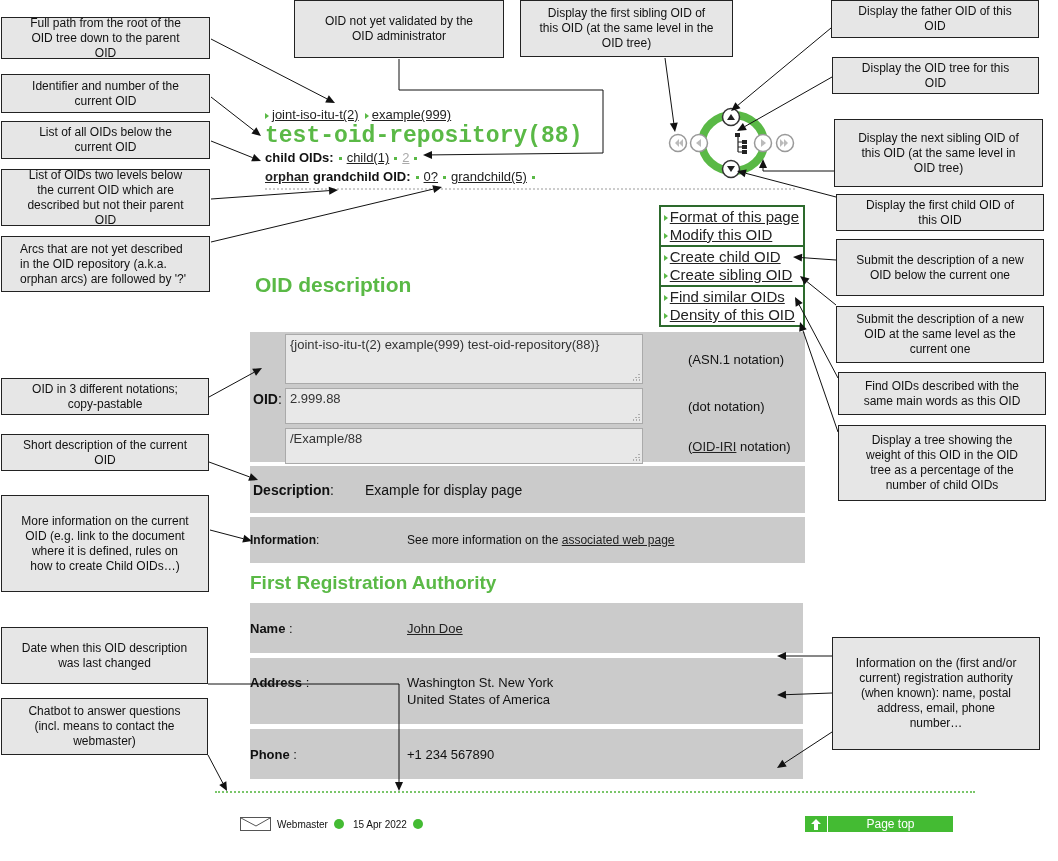 The image size is (1058, 861). I want to click on description-label: Description:, so click(293, 489).